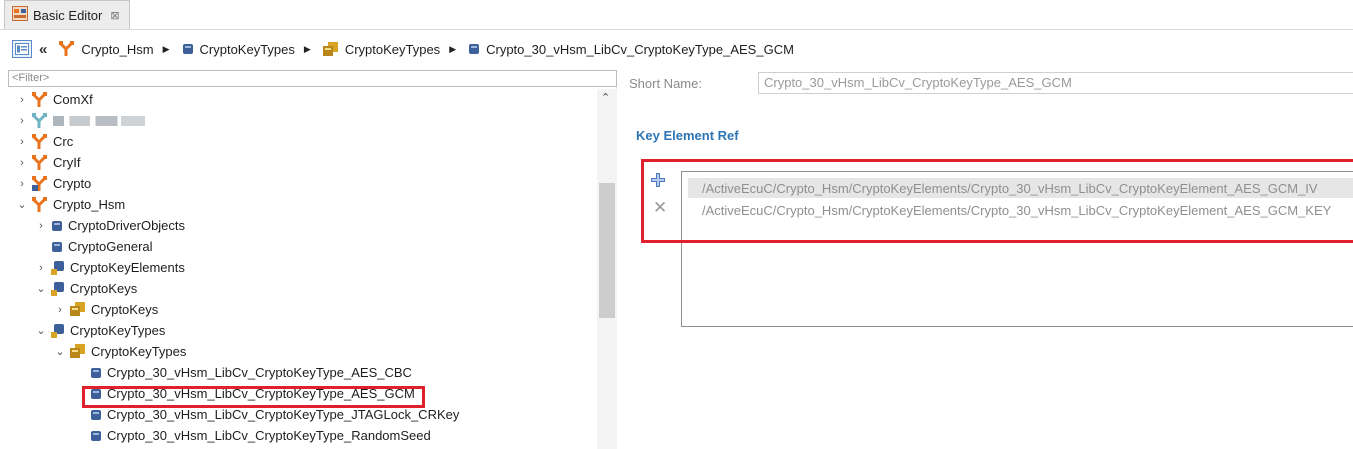 This screenshot has height=449, width=1353. What do you see at coordinates (63, 141) in the screenshot?
I see `tree-item-label: Crc` at bounding box center [63, 141].